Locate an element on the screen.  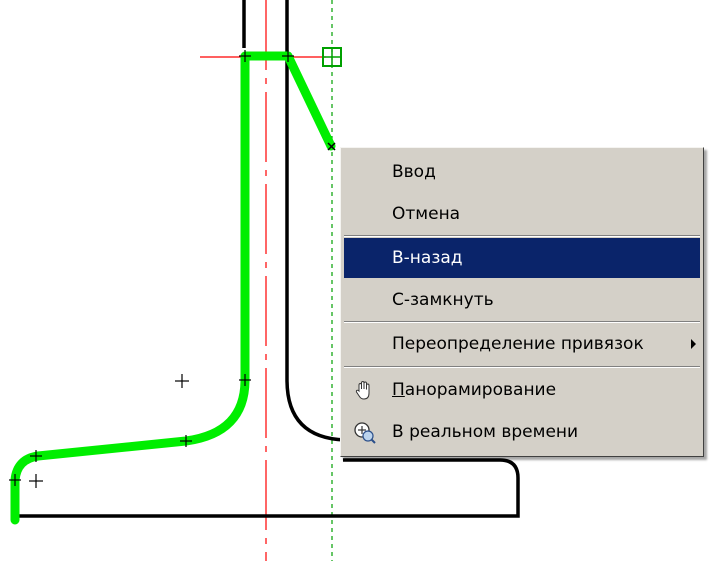
menu-item-label: Панорамирование is located at coordinates (474, 390).